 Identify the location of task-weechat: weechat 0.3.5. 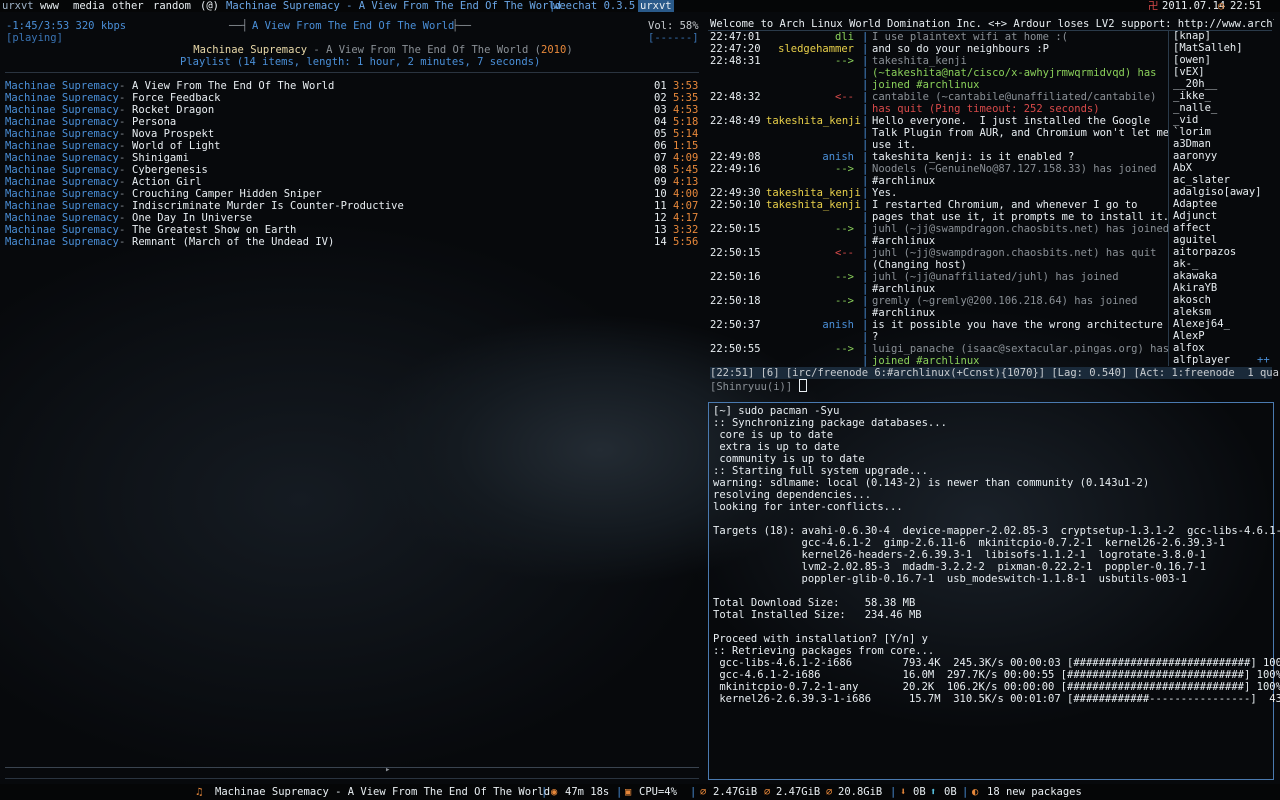
(594, 6).